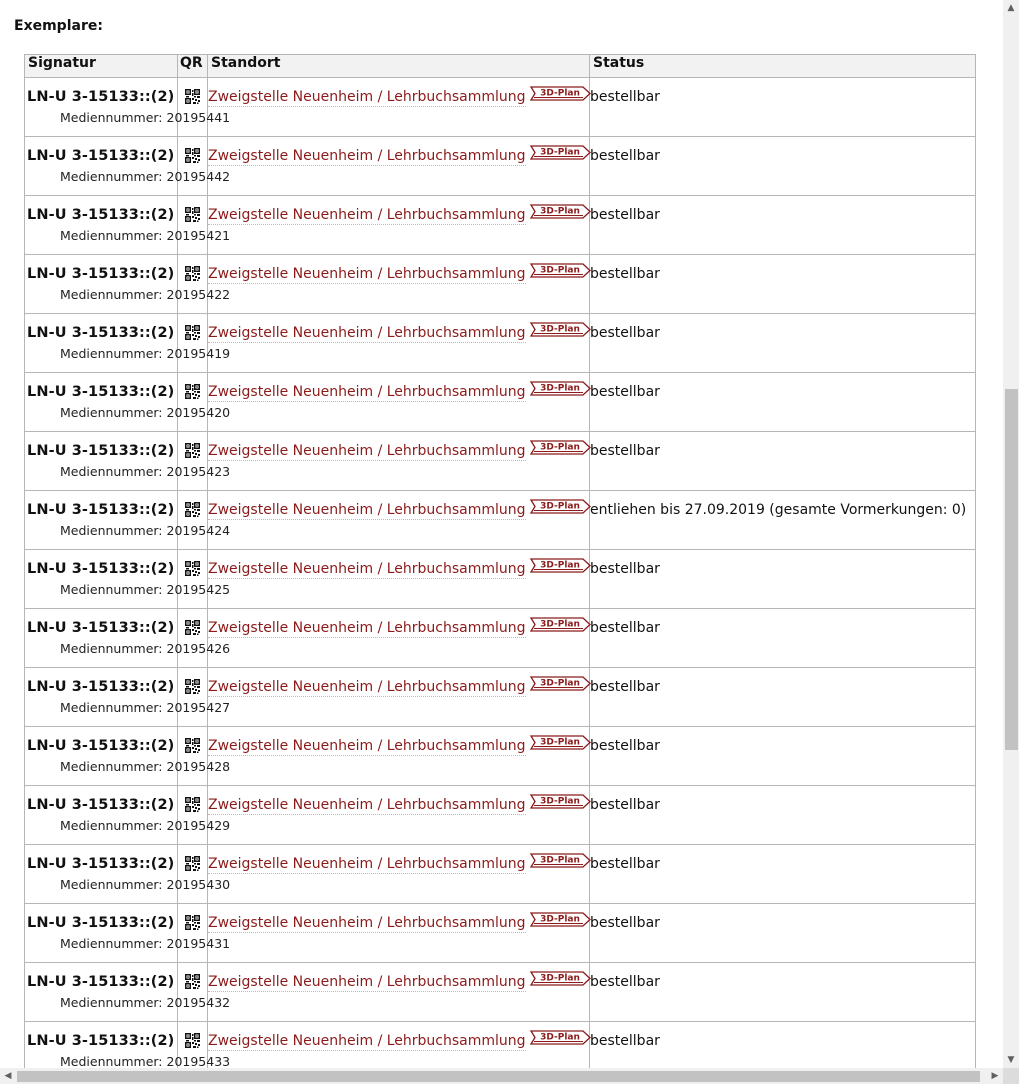 The width and height of the screenshot is (1019, 1084). Describe the element at coordinates (1011, 1060) in the screenshot. I see `scroll-down-arrow-icon: ▼` at that location.